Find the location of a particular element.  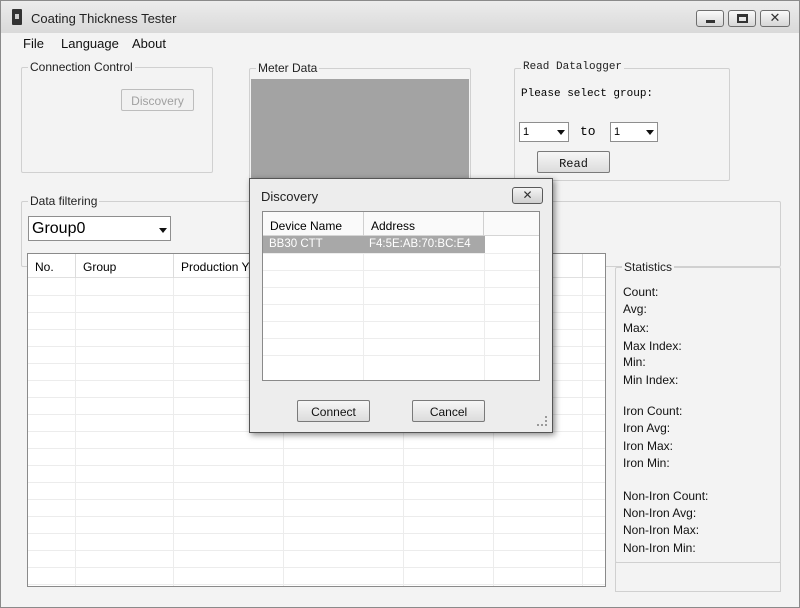

group-from-value: 1 is located at coordinates (526, 132).